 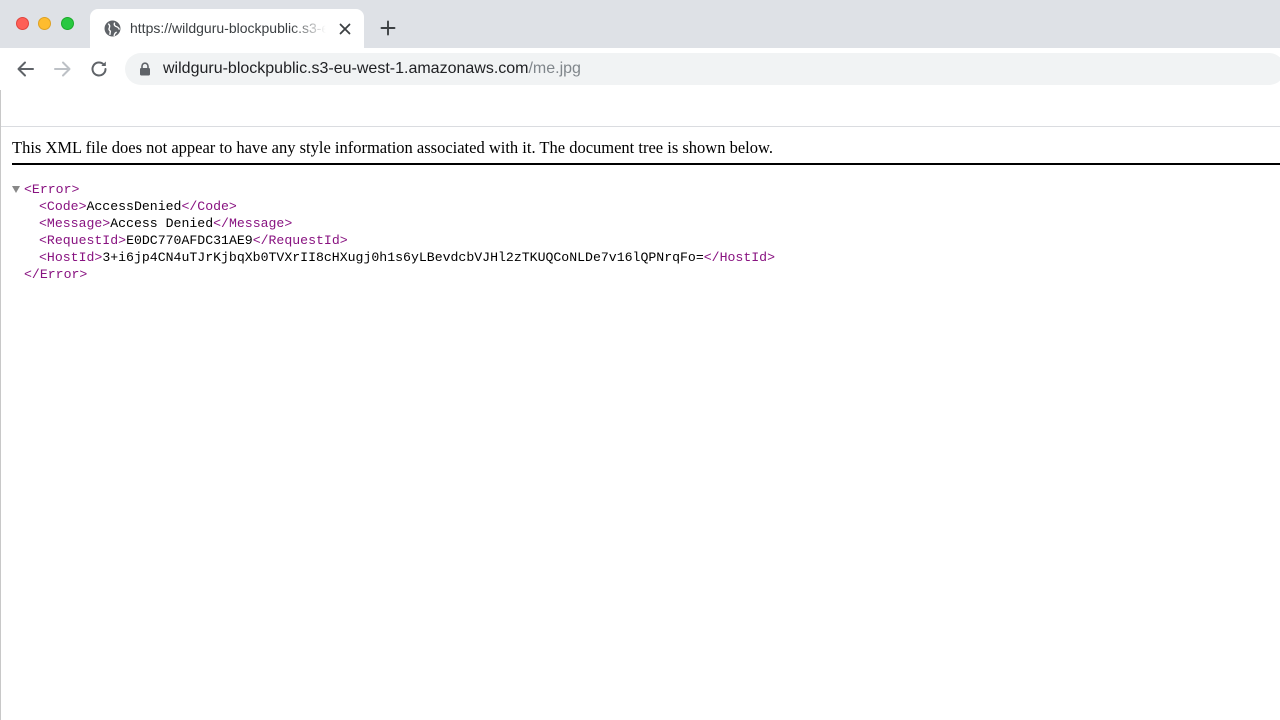 What do you see at coordinates (209, 206) in the screenshot?
I see `tag-close: </Code>` at bounding box center [209, 206].